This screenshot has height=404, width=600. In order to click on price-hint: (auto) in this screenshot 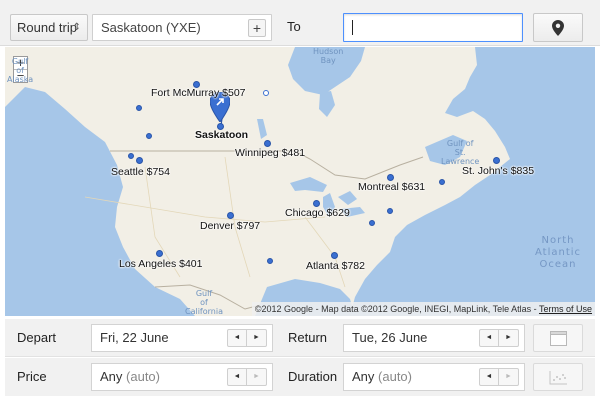, I will do `click(143, 376)`.